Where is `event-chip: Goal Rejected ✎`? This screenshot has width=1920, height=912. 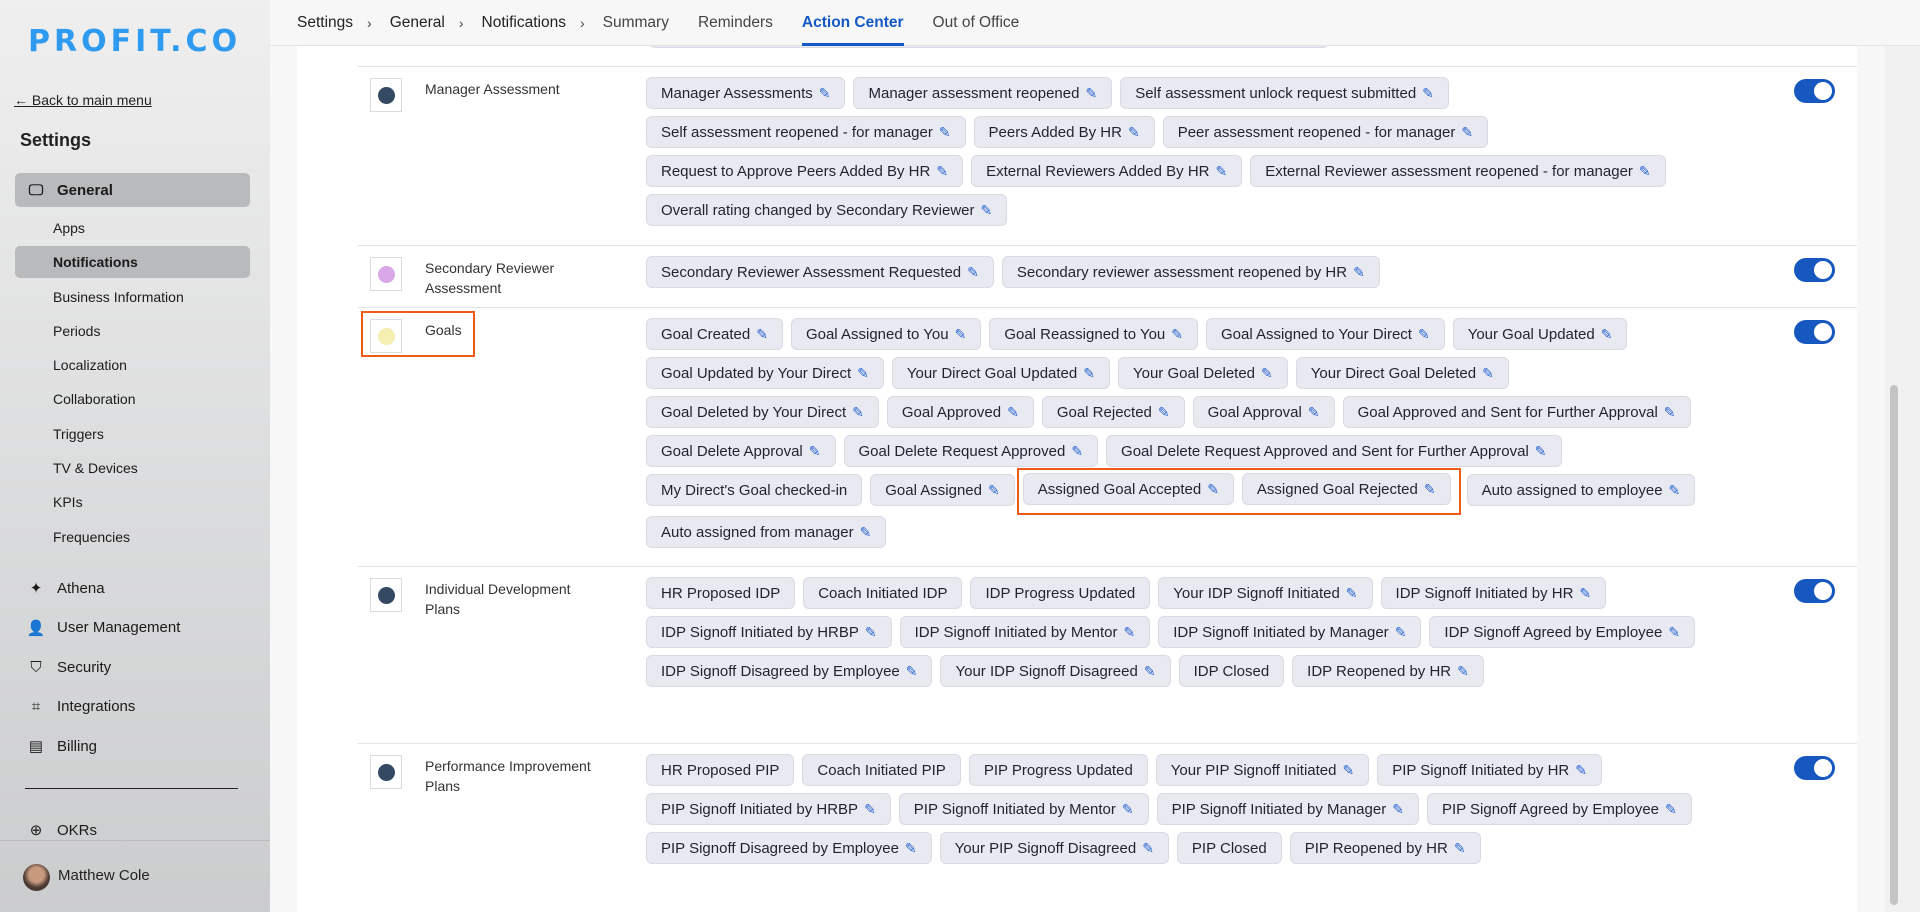
event-chip: Goal Rejected ✎ is located at coordinates (1113, 412).